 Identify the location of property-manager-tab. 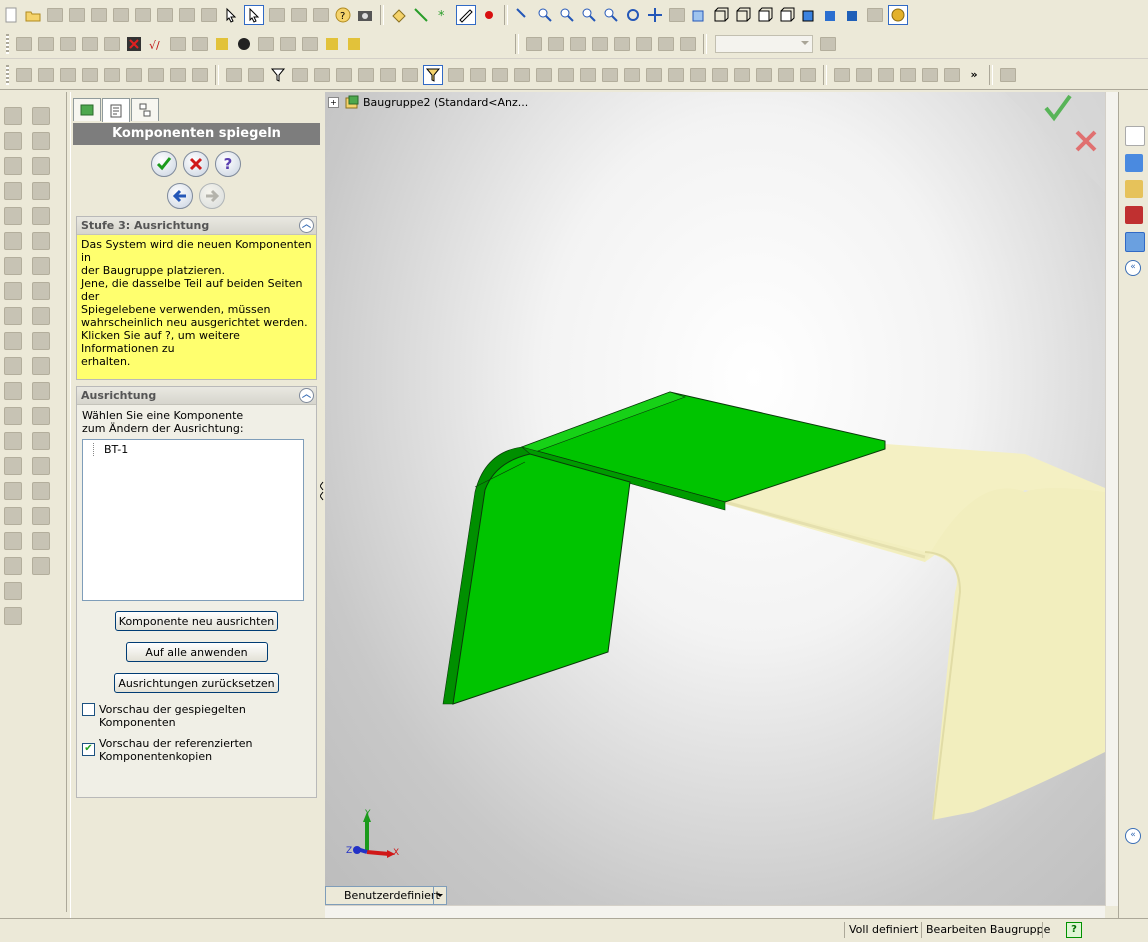
(116, 110).